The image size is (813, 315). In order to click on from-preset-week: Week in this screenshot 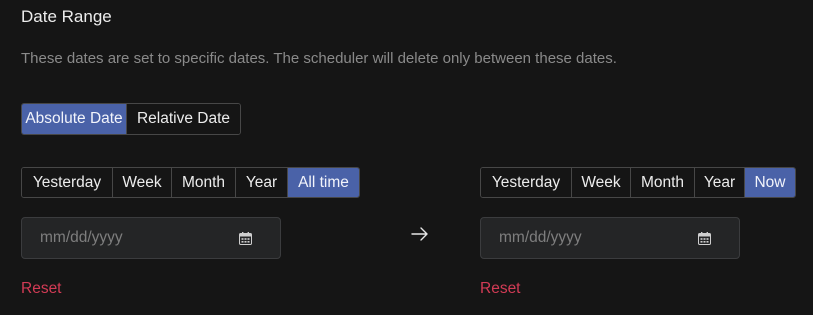, I will do `click(141, 182)`.